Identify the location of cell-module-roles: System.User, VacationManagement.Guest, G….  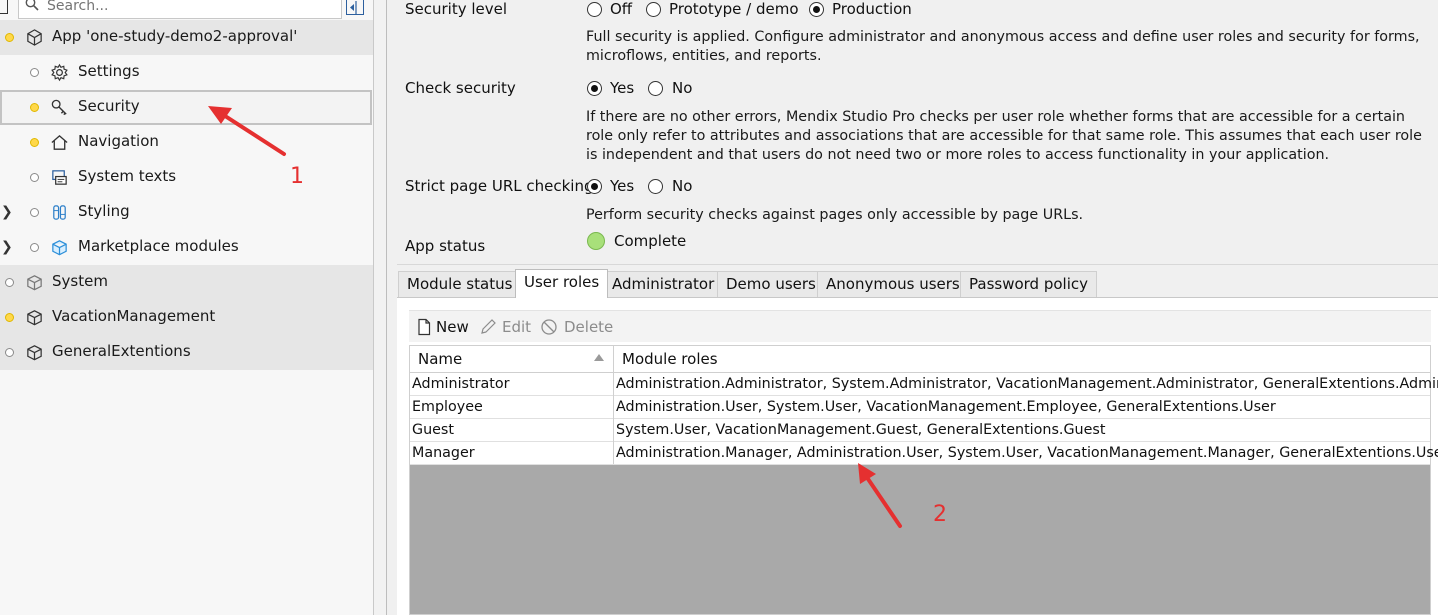
(861, 430).